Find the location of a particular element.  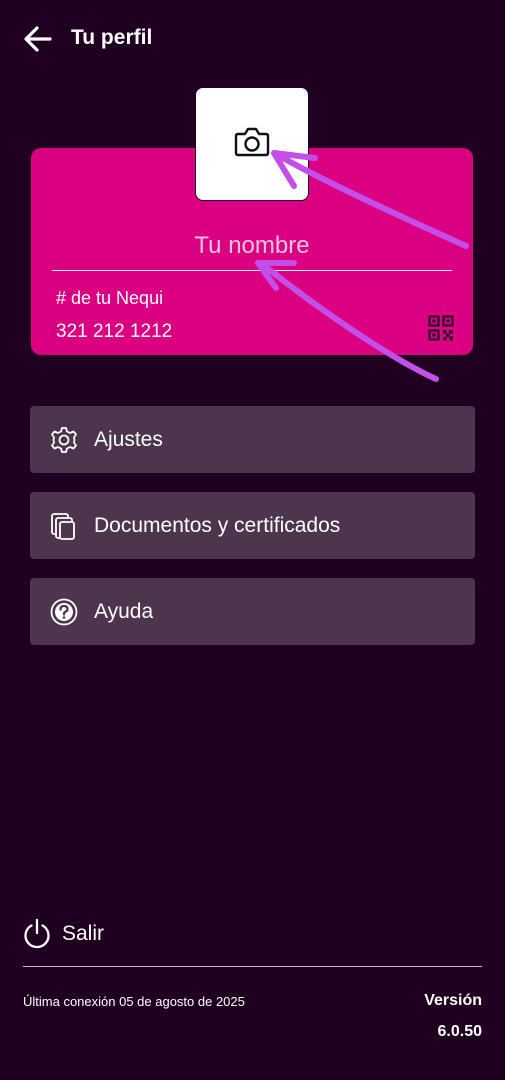

menu-item-documentos: Documentos y certificados is located at coordinates (252, 525).